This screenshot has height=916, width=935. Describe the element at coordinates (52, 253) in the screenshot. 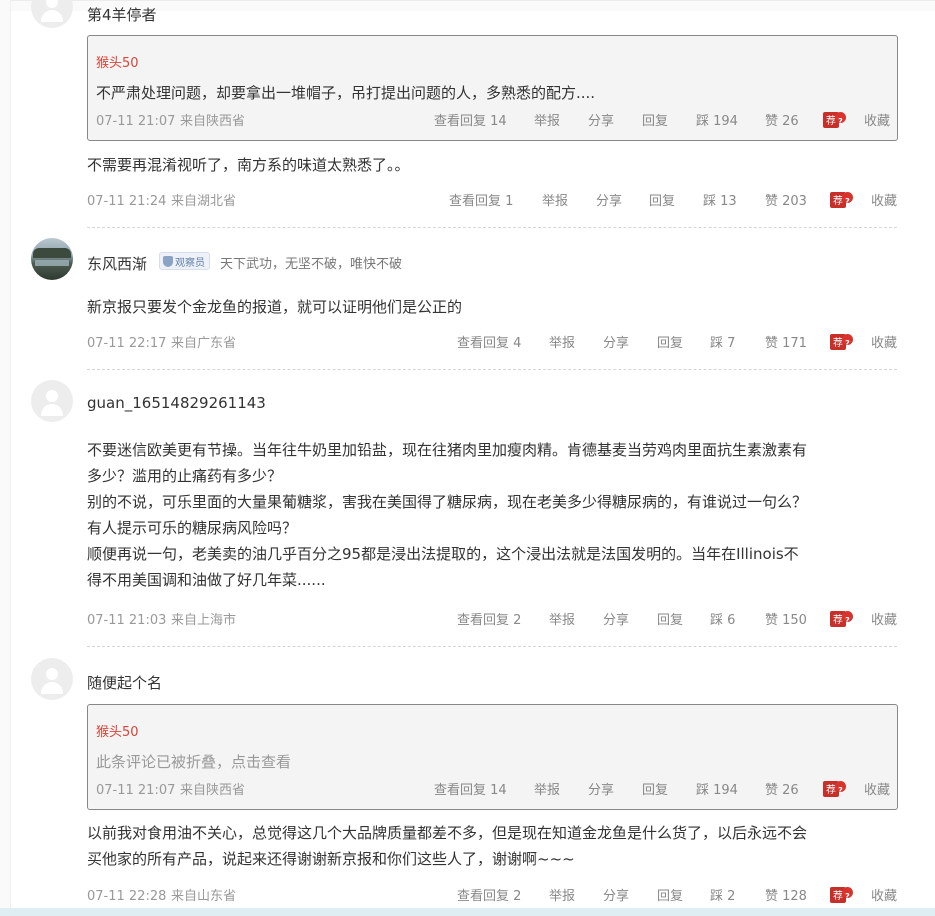

I see `avatar-photo-trees` at that location.